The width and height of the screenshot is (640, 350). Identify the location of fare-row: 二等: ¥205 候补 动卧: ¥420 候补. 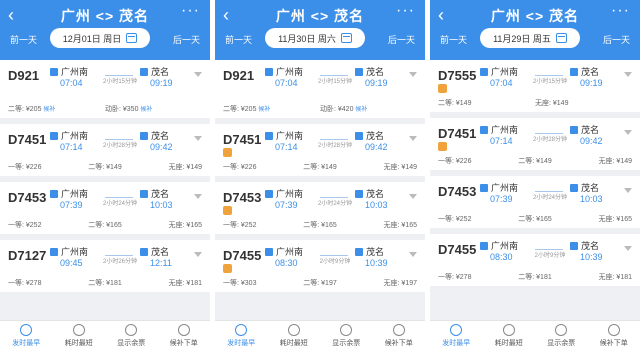
(320, 109).